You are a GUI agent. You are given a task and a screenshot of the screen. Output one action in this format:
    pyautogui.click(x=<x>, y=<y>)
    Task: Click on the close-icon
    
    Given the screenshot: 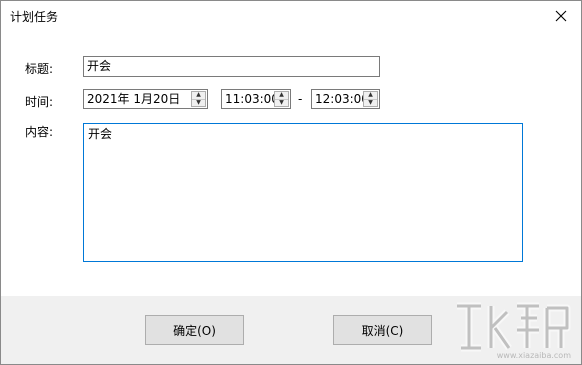 What is the action you would take?
    pyautogui.click(x=561, y=16)
    